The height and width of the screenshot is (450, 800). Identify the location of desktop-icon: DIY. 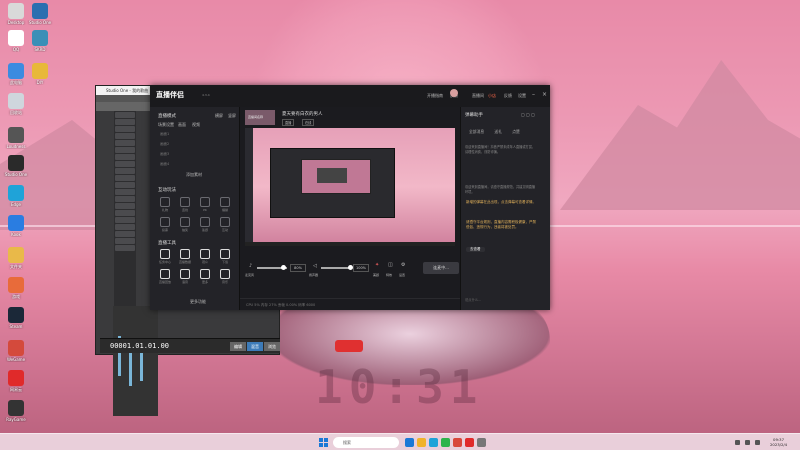
(40, 74).